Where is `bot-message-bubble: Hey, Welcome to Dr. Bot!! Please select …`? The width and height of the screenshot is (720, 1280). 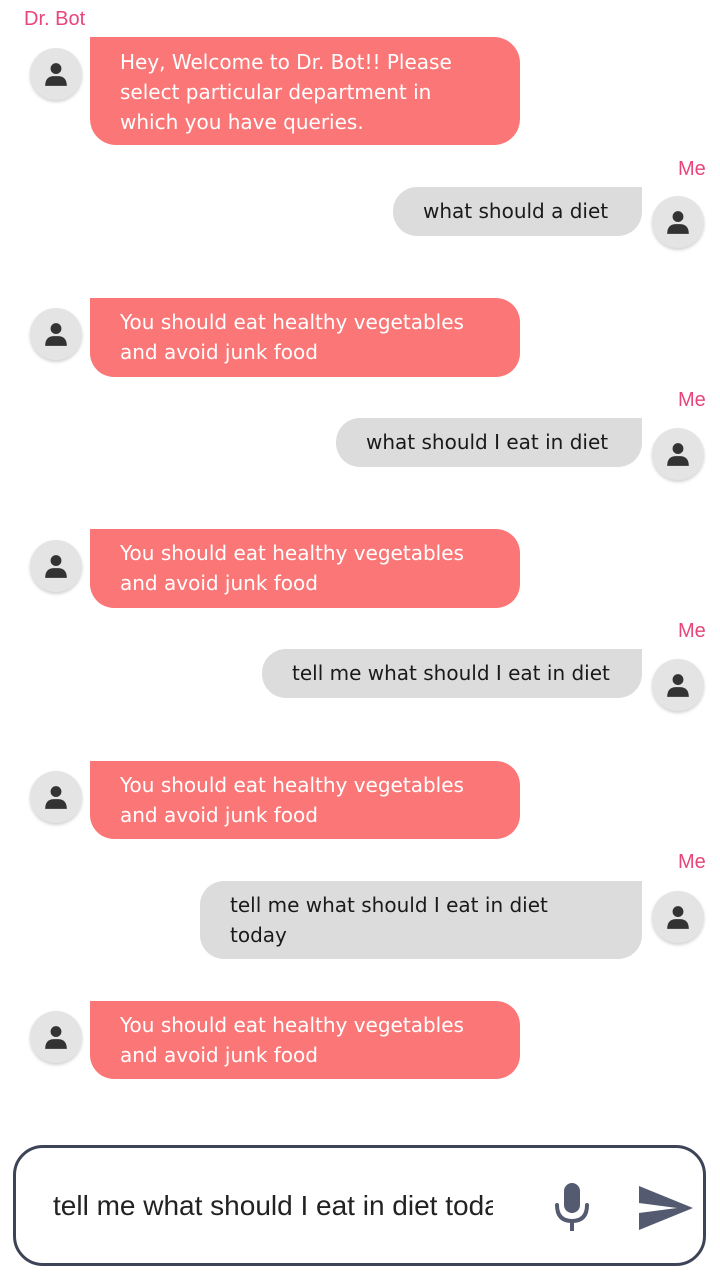
bot-message-bubble: Hey, Welcome to Dr. Bot!! Please select … is located at coordinates (305, 91).